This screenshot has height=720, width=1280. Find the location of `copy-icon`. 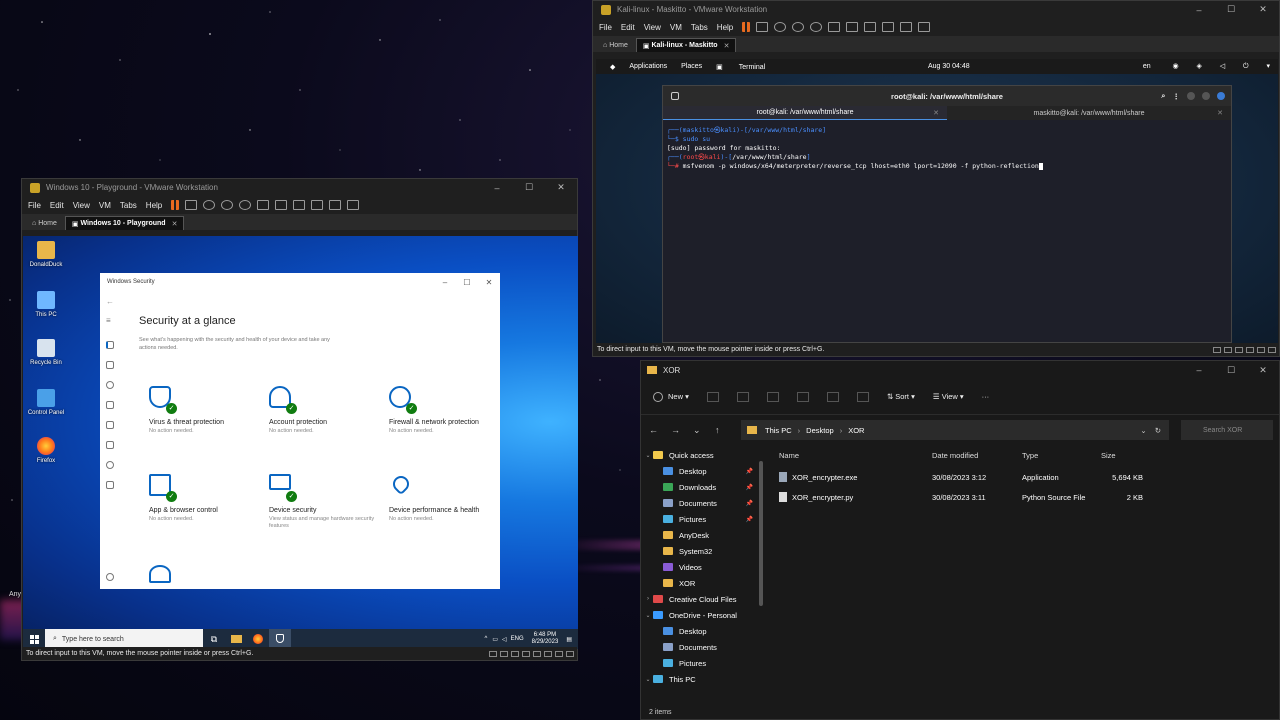

copy-icon is located at coordinates (742, 396).